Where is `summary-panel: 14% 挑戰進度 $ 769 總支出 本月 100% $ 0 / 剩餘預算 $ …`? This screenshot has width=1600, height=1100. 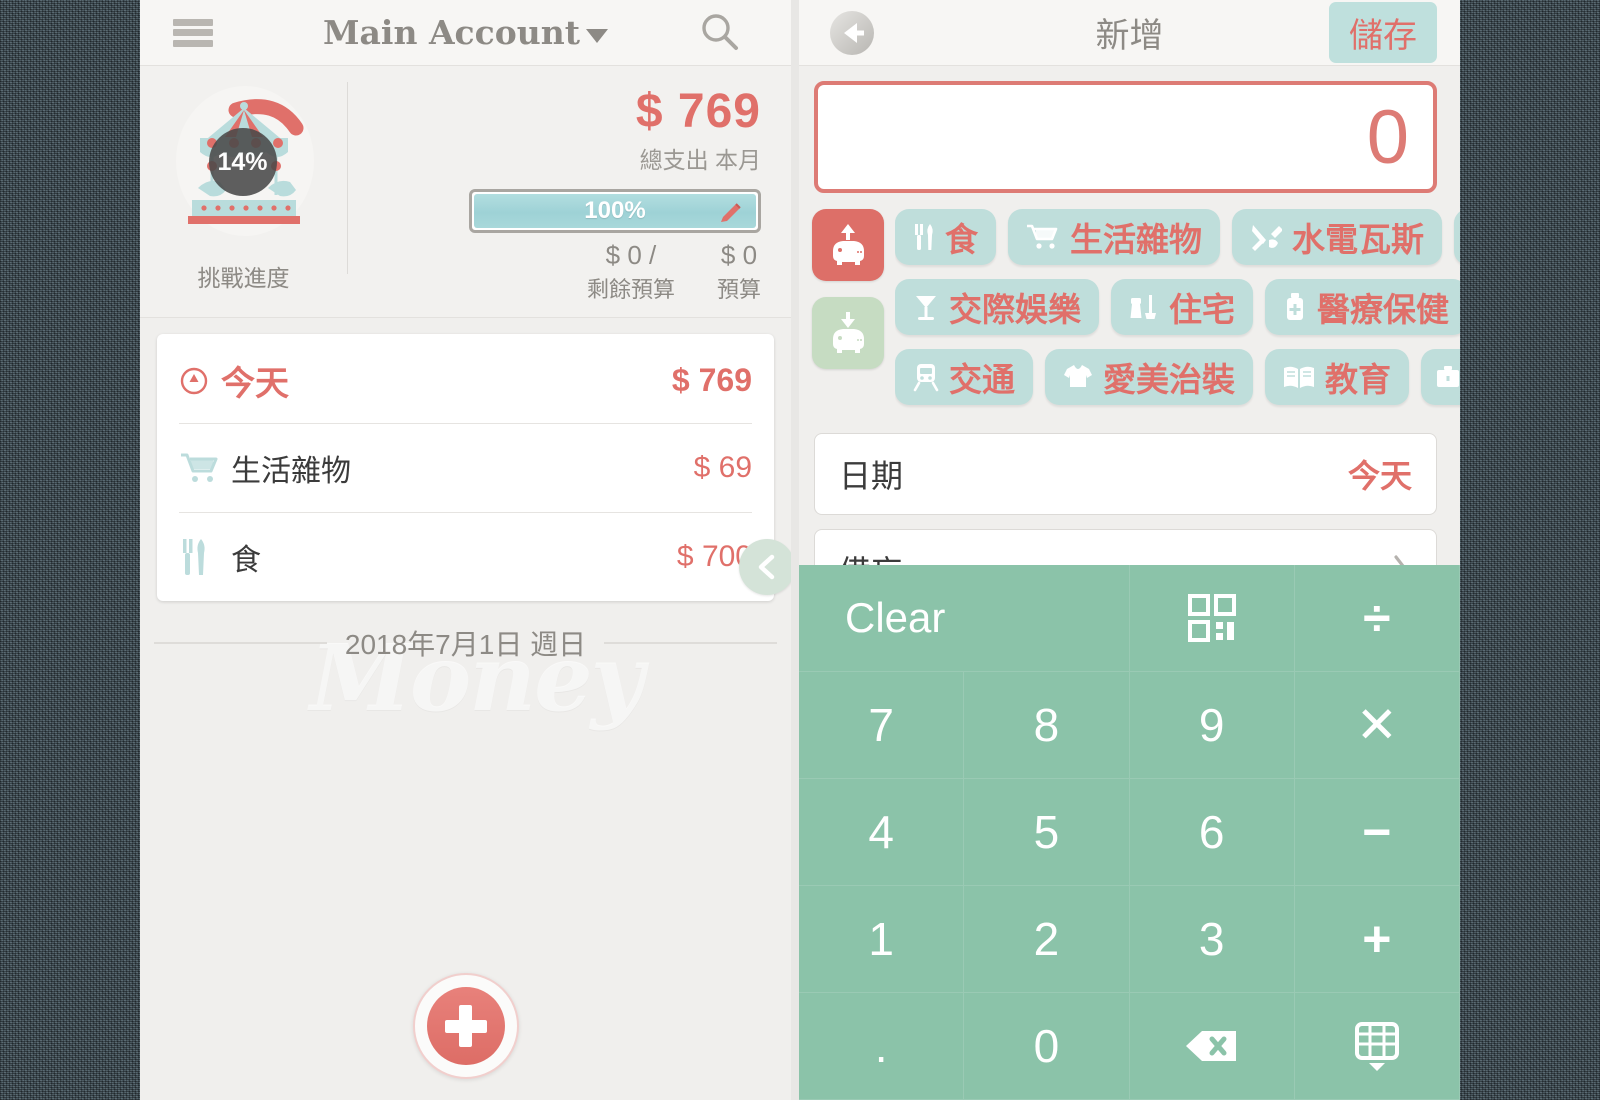 summary-panel: 14% 挑戰進度 $ 769 總支出 本月 100% $ 0 / 剩餘預算 $ … is located at coordinates (465, 192).